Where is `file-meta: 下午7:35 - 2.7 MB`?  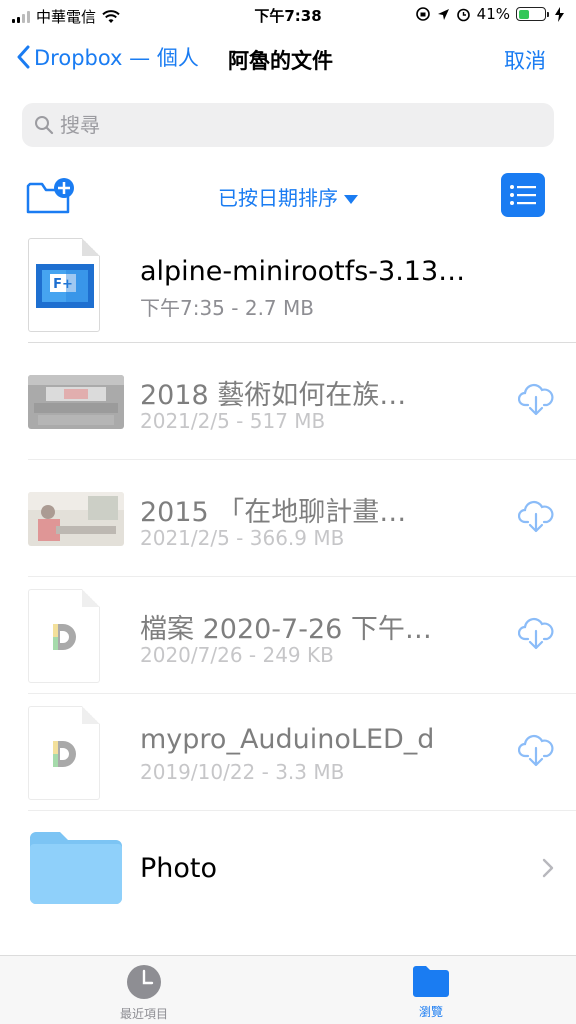 file-meta: 下午7:35 - 2.7 MB is located at coordinates (227, 308).